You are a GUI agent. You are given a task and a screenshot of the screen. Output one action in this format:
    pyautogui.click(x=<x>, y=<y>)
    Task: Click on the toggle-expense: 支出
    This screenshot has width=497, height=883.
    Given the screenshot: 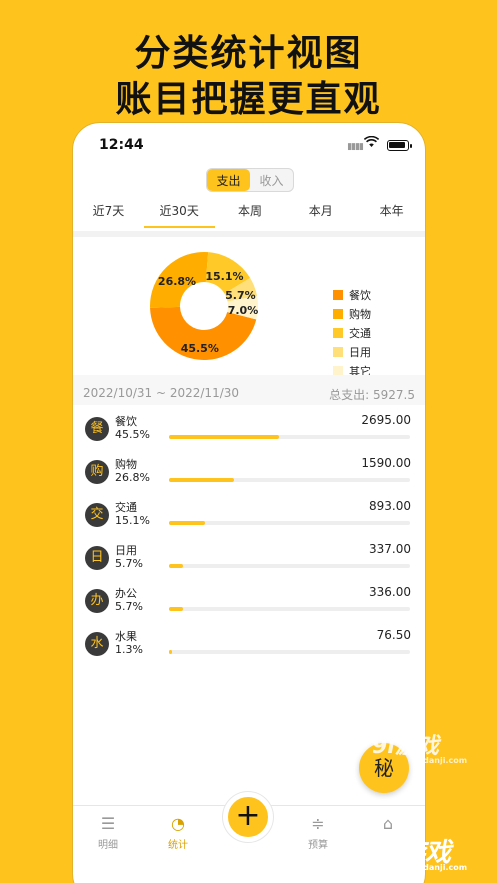 What is the action you would take?
    pyautogui.click(x=228, y=180)
    